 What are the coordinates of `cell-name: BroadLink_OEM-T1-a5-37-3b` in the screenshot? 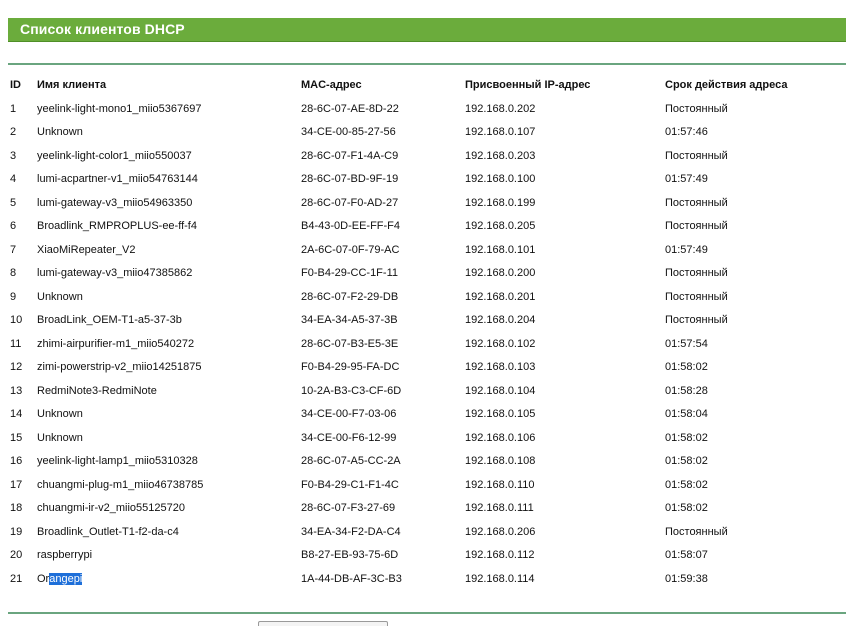 It's located at (109, 320).